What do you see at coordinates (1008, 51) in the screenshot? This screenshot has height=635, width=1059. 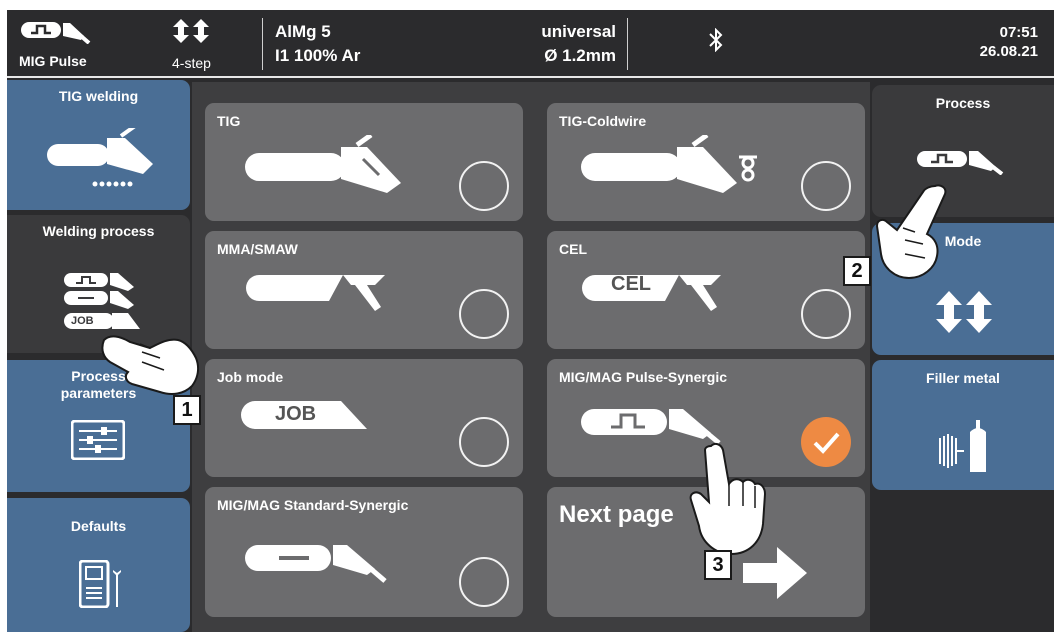 I see `clock-date: 26.08.21` at bounding box center [1008, 51].